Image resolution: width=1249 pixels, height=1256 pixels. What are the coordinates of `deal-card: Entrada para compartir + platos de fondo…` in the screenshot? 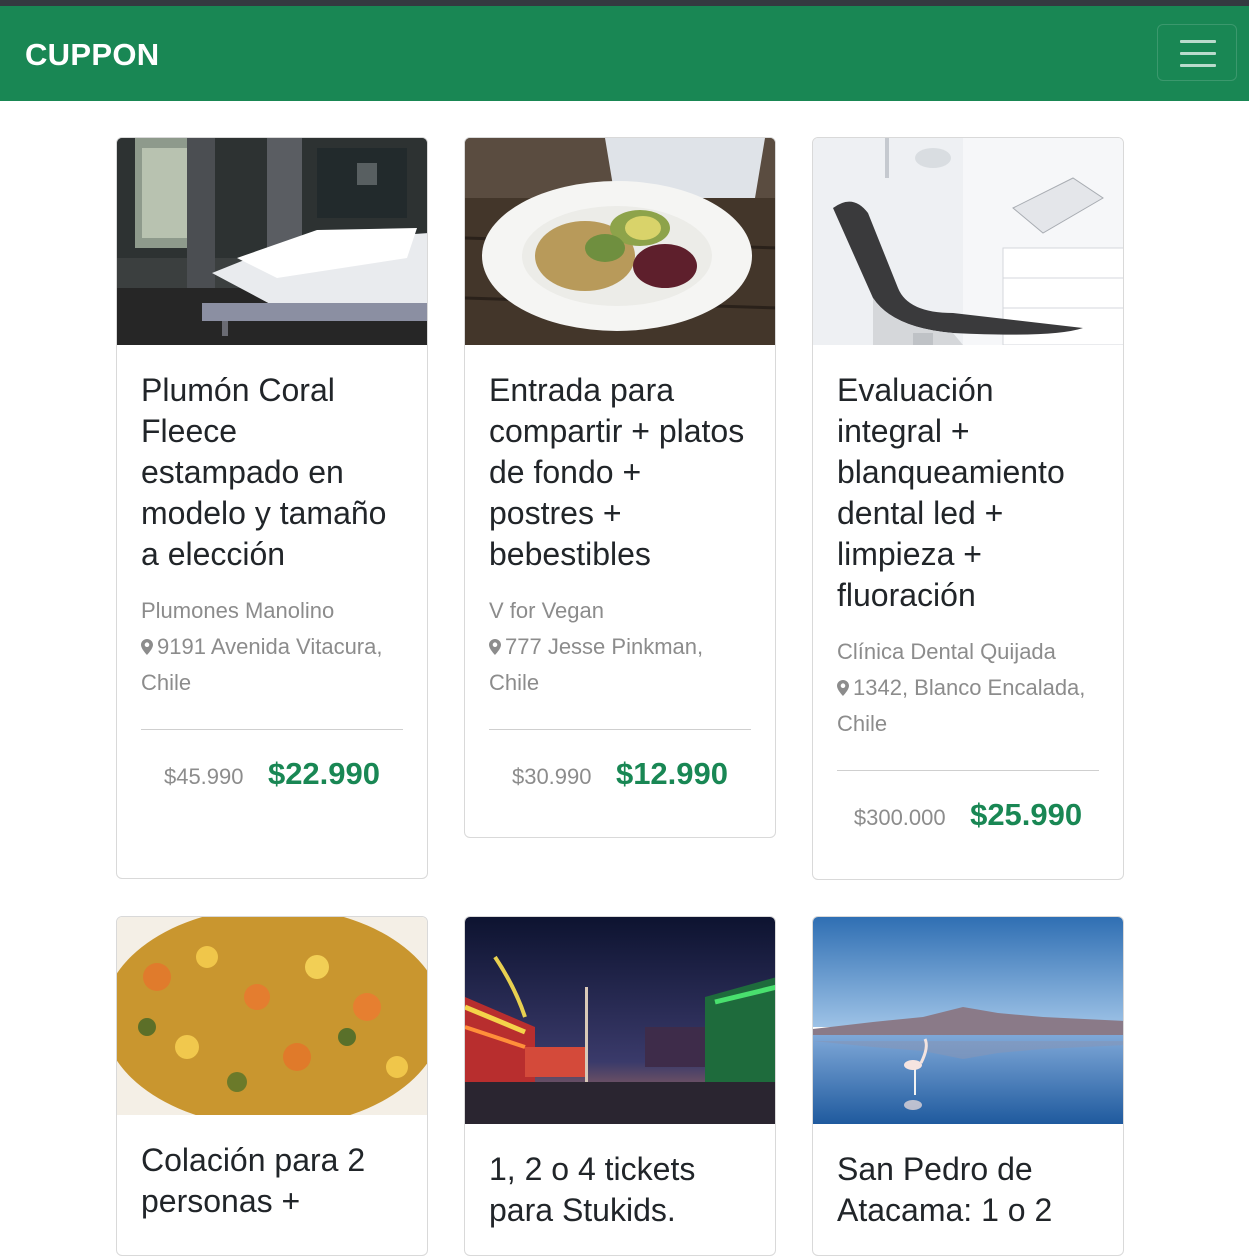 It's located at (620, 487).